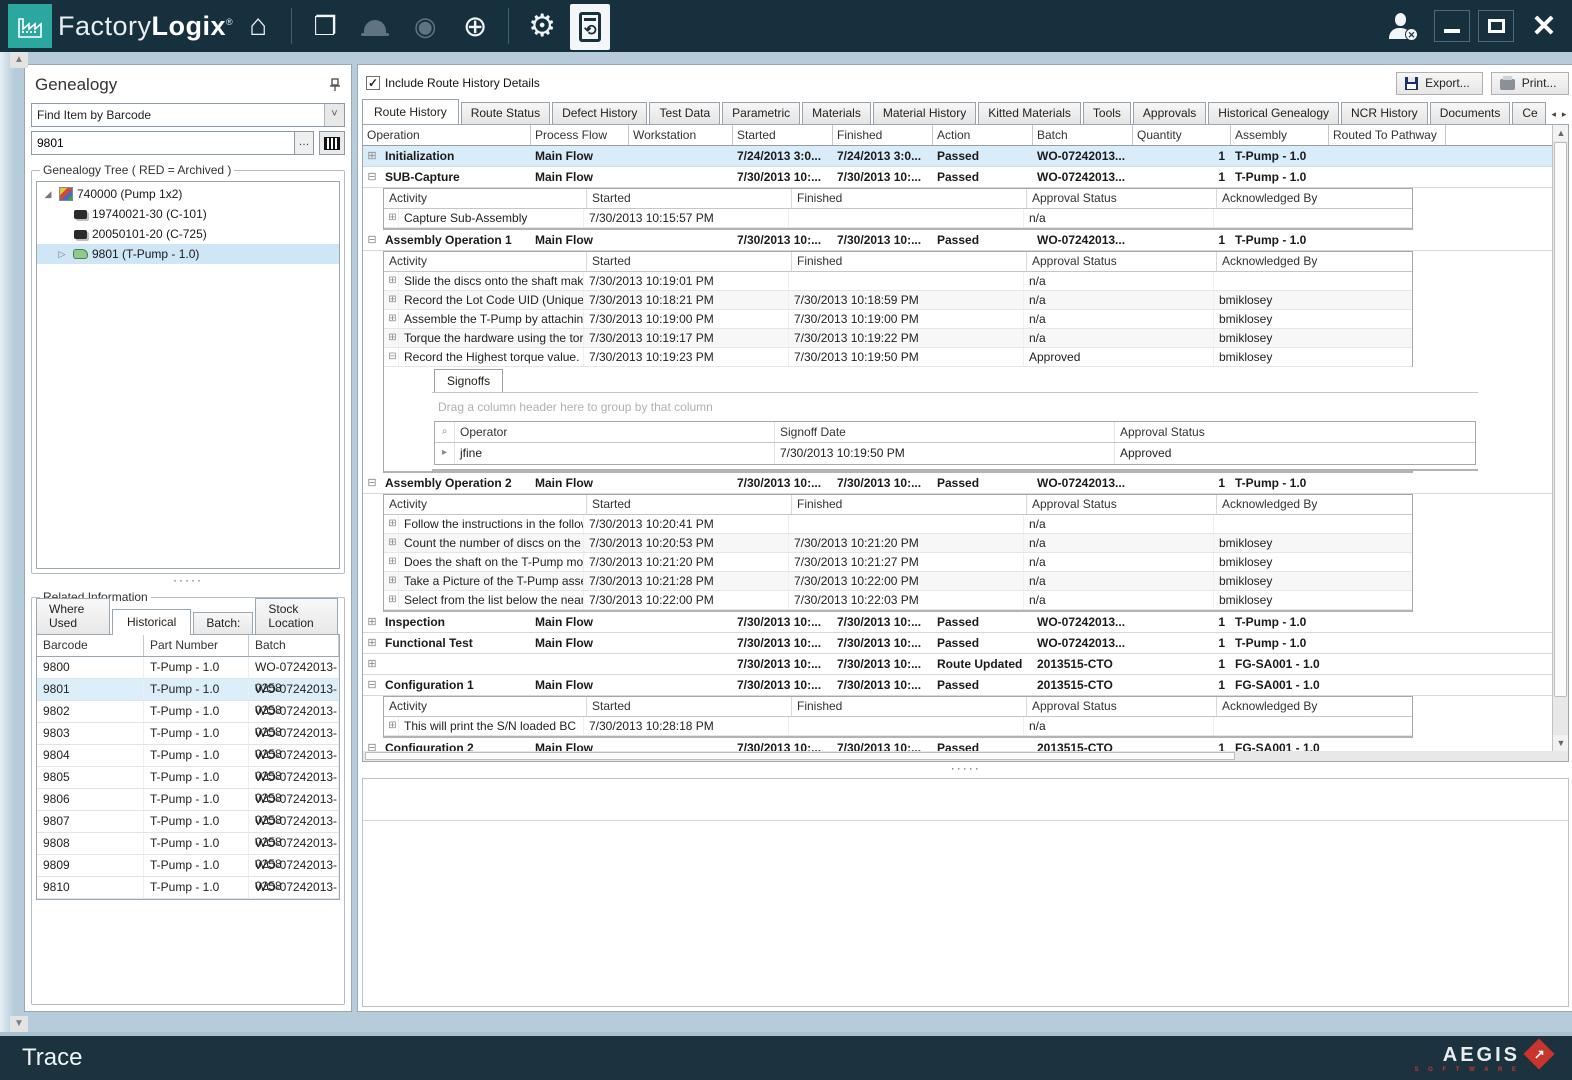  Describe the element at coordinates (188, 581) in the screenshot. I see `panel-splitter: ·····` at that location.